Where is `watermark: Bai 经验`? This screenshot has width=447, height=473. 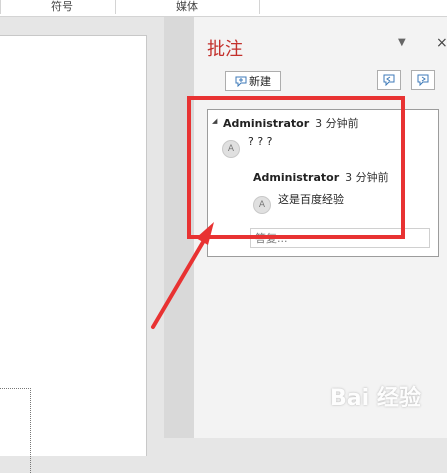
watermark: Bai 经验 is located at coordinates (375, 398).